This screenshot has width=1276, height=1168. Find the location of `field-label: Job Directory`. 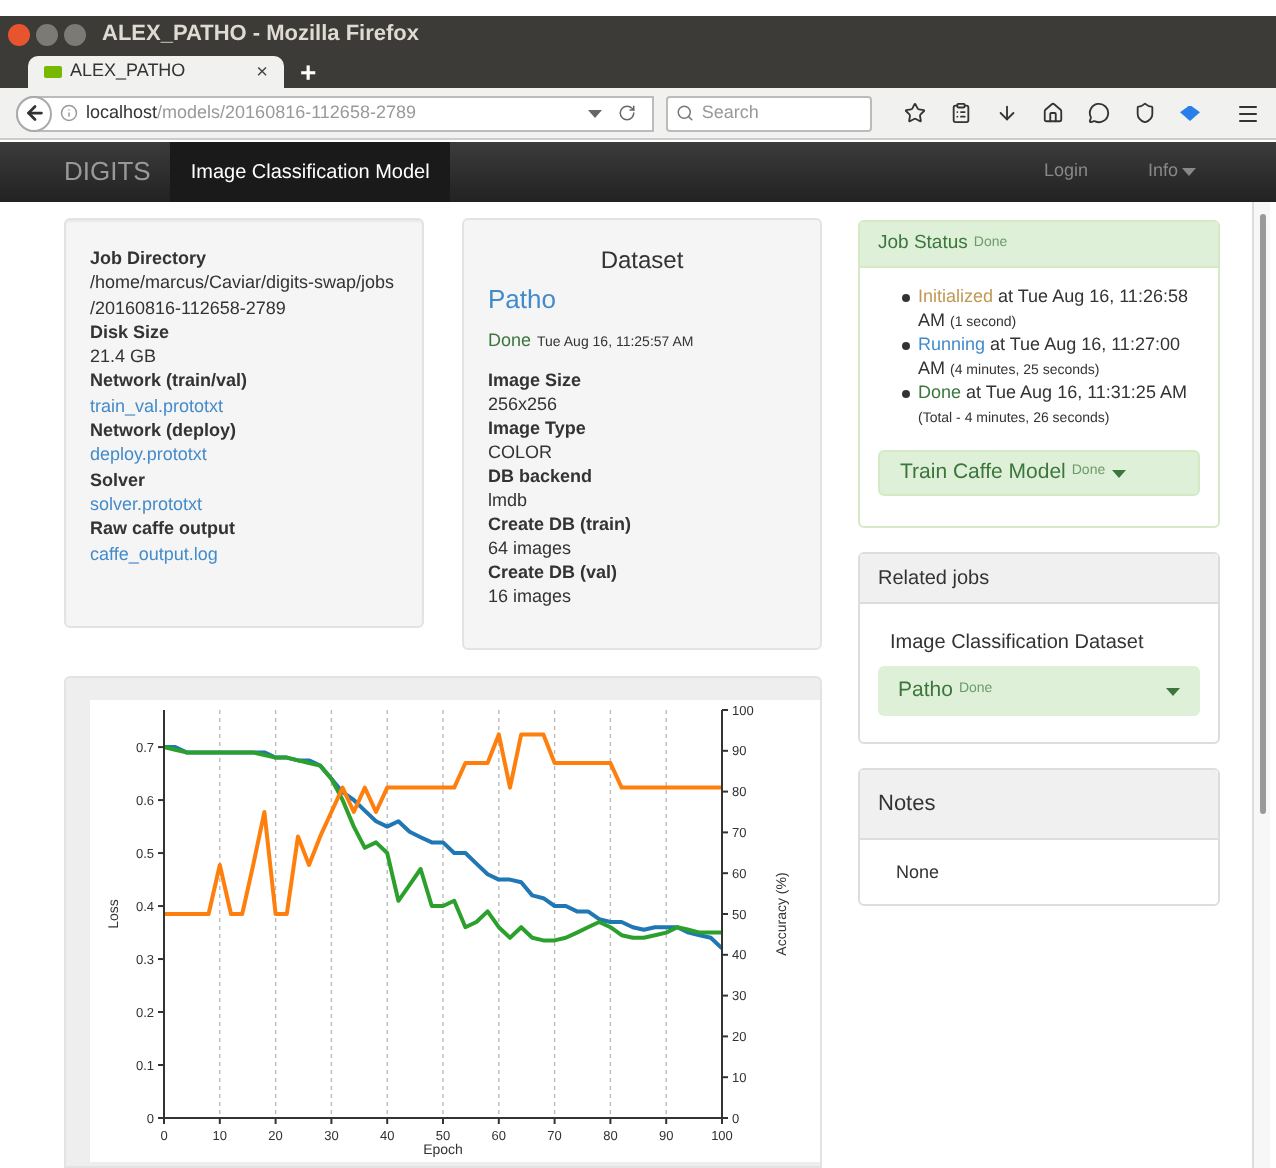

field-label: Job Directory is located at coordinates (149, 258).